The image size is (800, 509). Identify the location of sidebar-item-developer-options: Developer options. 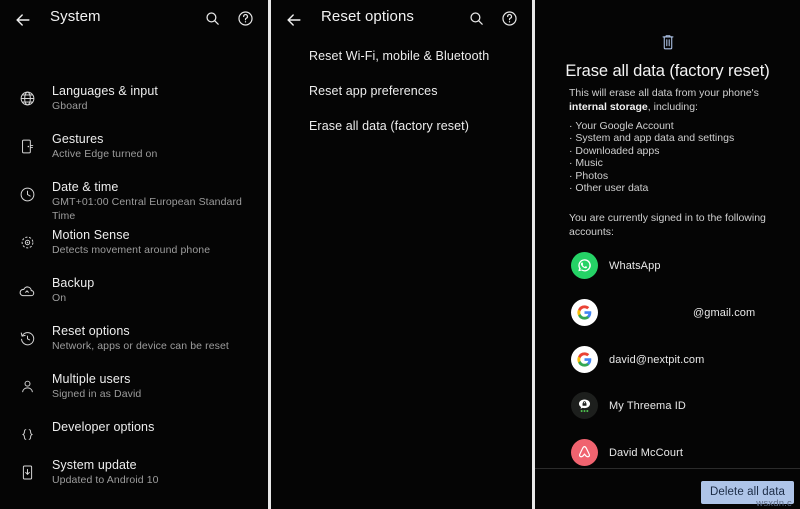
(134, 435).